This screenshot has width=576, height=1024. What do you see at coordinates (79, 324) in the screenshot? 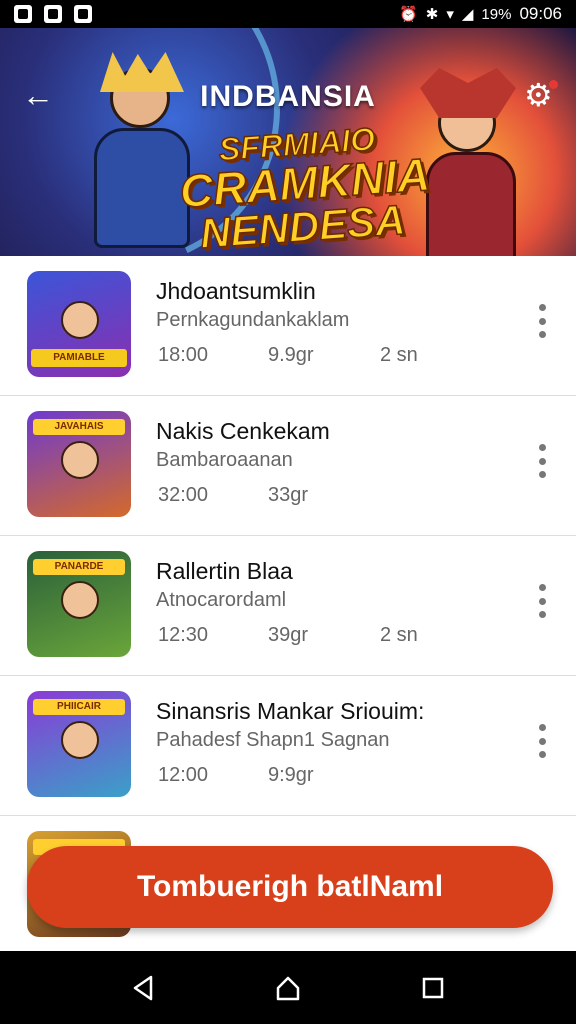
I see `game-thumbnail: PAMIABLE` at bounding box center [79, 324].